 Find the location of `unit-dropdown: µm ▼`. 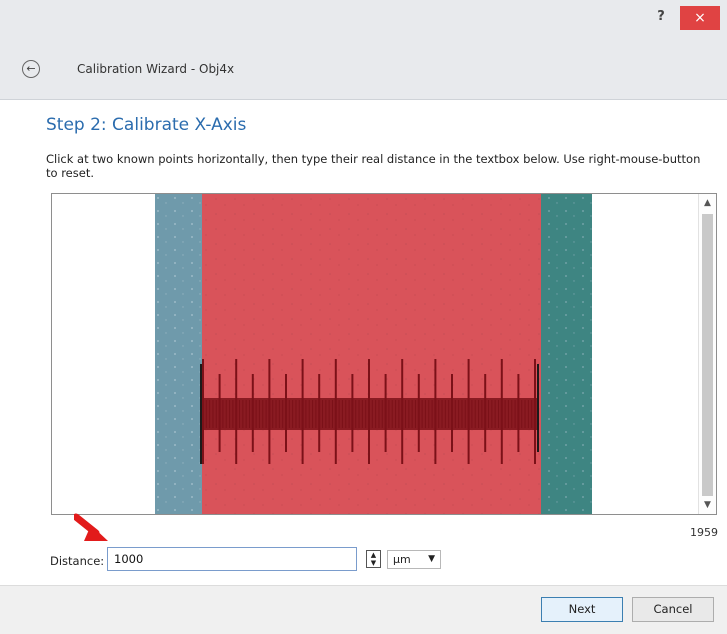

unit-dropdown: µm ▼ is located at coordinates (414, 559).